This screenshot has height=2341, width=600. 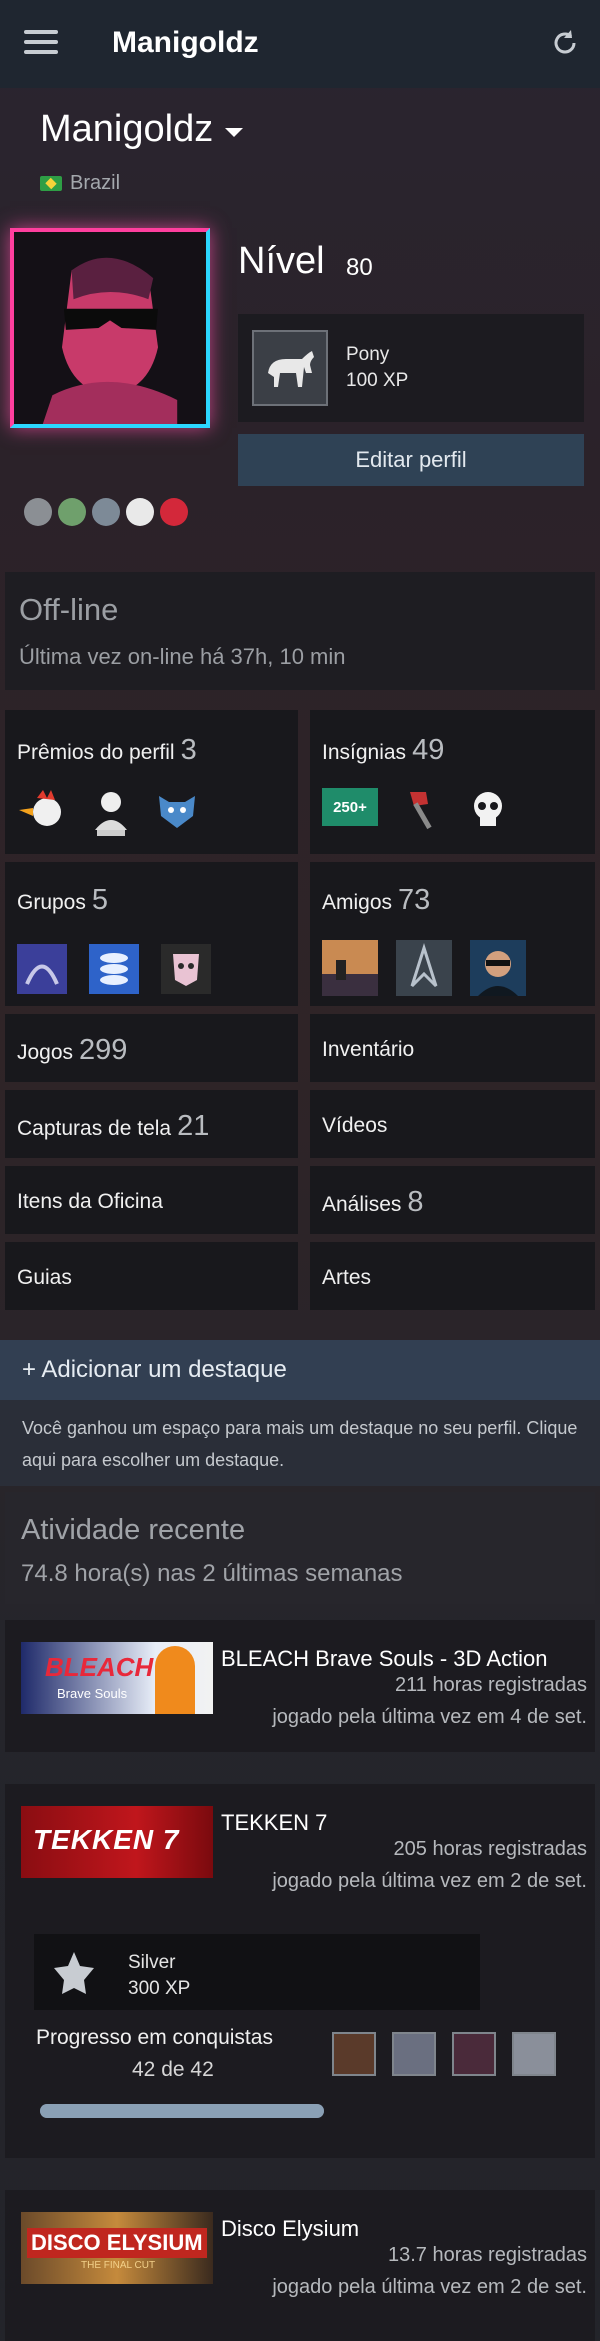 I want to click on game-name: BLEACH Brave Souls - 3D Action, so click(x=384, y=1658).